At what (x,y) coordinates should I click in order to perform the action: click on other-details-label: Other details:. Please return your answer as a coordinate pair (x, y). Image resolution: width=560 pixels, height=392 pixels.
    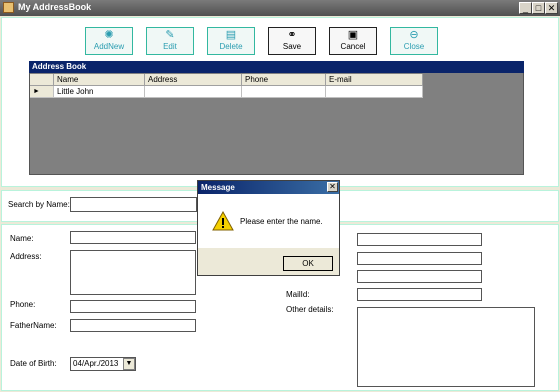
    Looking at the image, I should click on (310, 309).